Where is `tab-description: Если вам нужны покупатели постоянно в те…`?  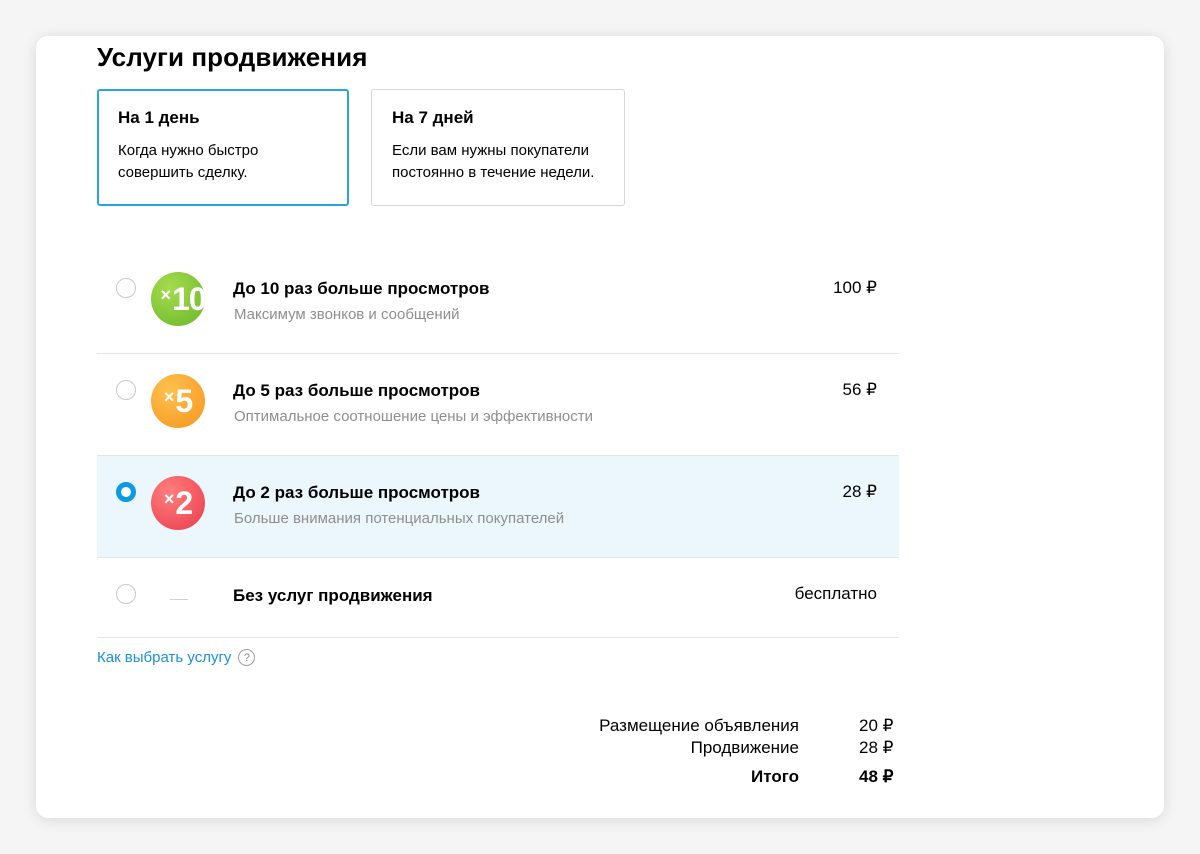
tab-description: Если вам нужны покупатели постоянно в те… is located at coordinates (498, 162).